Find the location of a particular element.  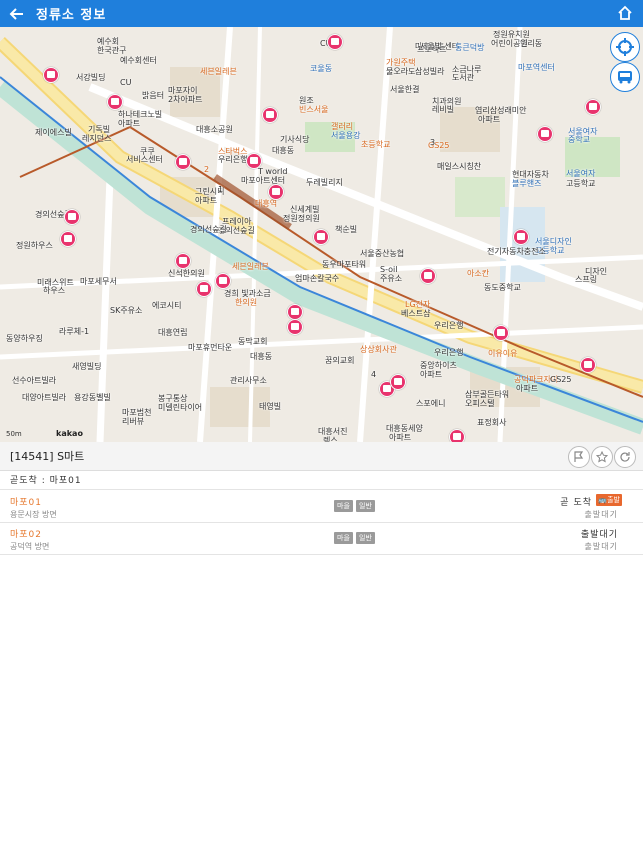

map-place-label: 밝음터 is located at coordinates (153, 95).